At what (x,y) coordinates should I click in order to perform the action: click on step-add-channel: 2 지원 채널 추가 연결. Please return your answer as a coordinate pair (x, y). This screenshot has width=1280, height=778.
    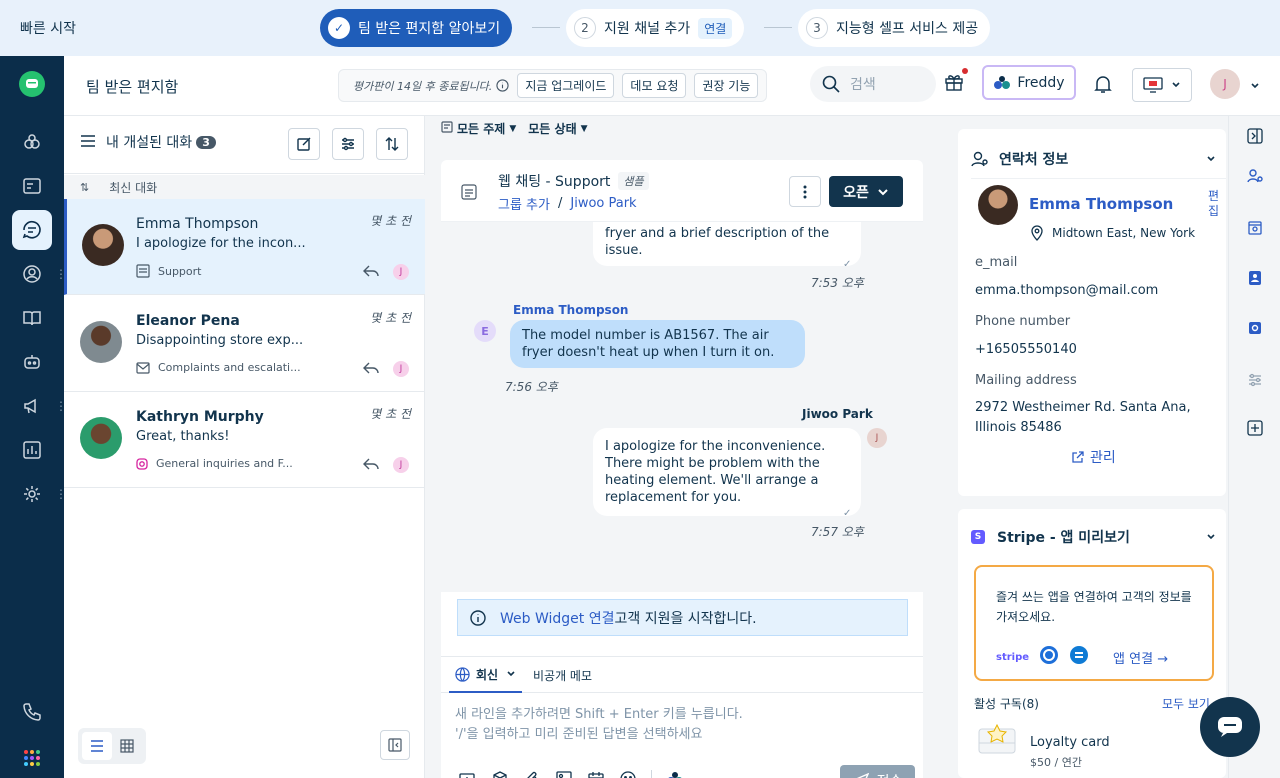
    Looking at the image, I should click on (655, 28).